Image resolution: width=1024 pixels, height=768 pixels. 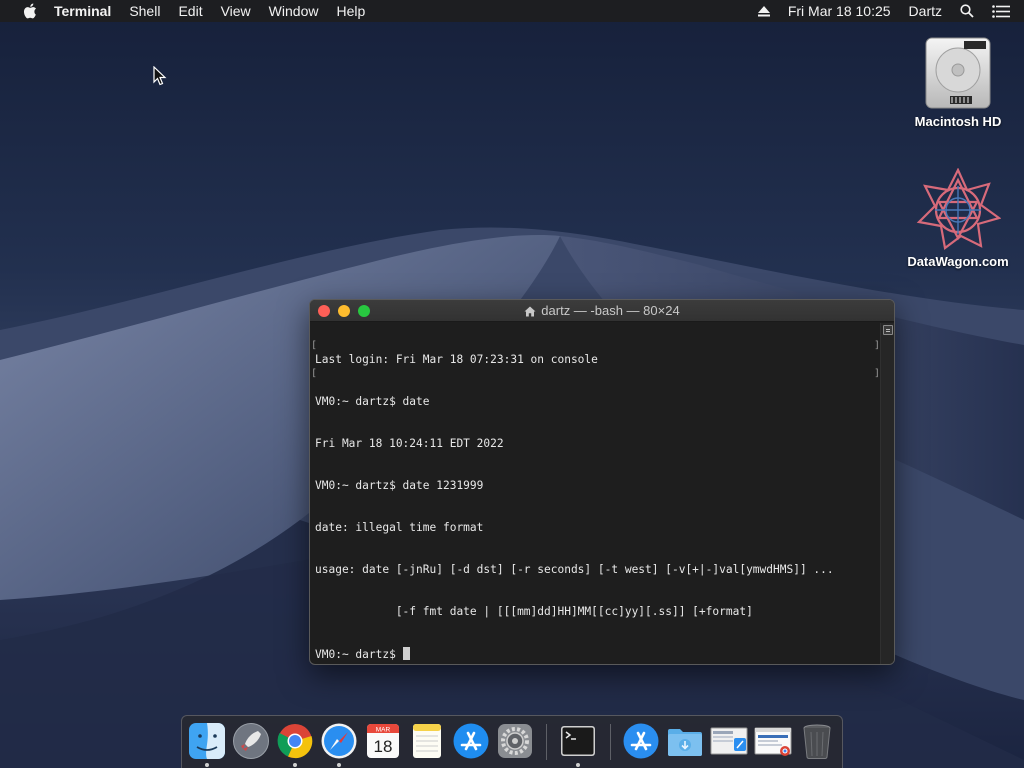 I want to click on dock-item-chrome-window, so click(x=773, y=741).